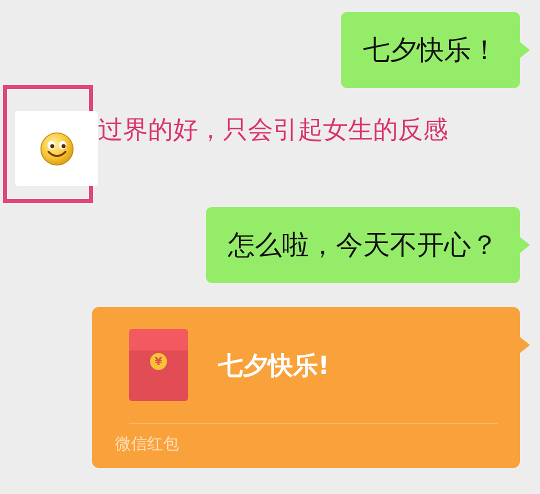 The image size is (540, 494). What do you see at coordinates (363, 245) in the screenshot?
I see `chat-bubble: 怎么啦，今天不开心？` at bounding box center [363, 245].